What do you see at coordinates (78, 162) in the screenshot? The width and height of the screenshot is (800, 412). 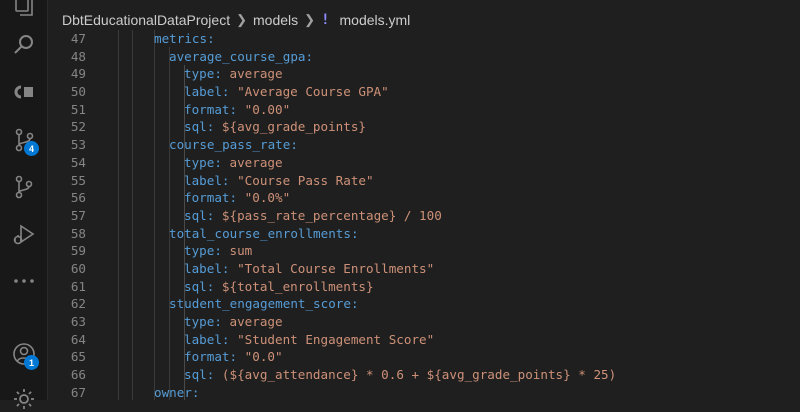 I see `line-number: 54` at bounding box center [78, 162].